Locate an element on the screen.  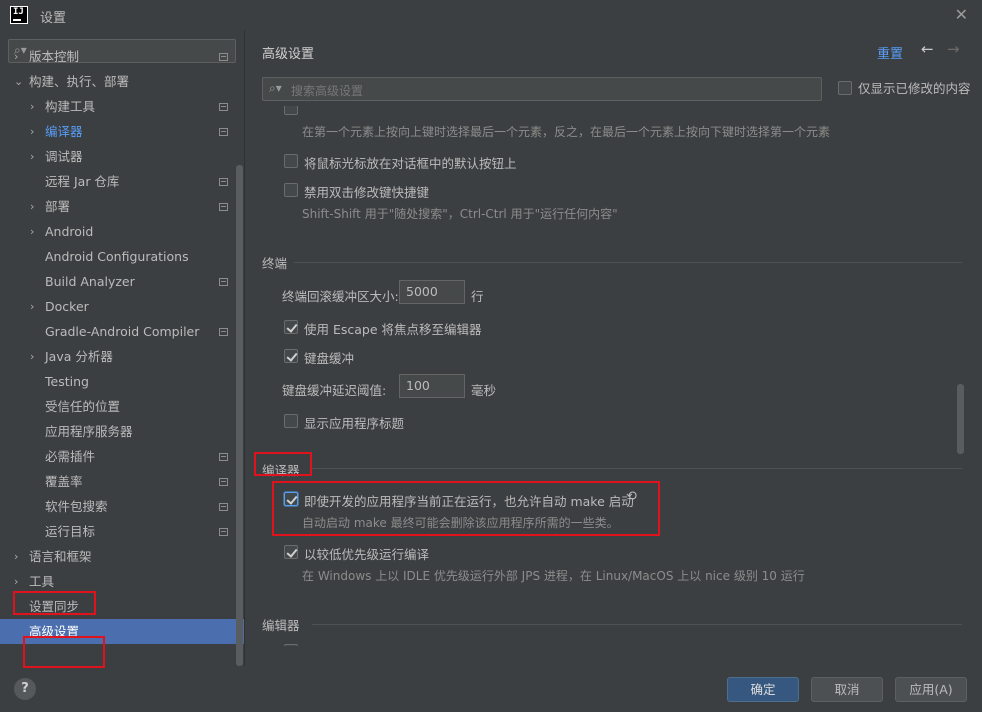
sidebar-item-label: 远程 Jar 仓库 is located at coordinates (82, 181).